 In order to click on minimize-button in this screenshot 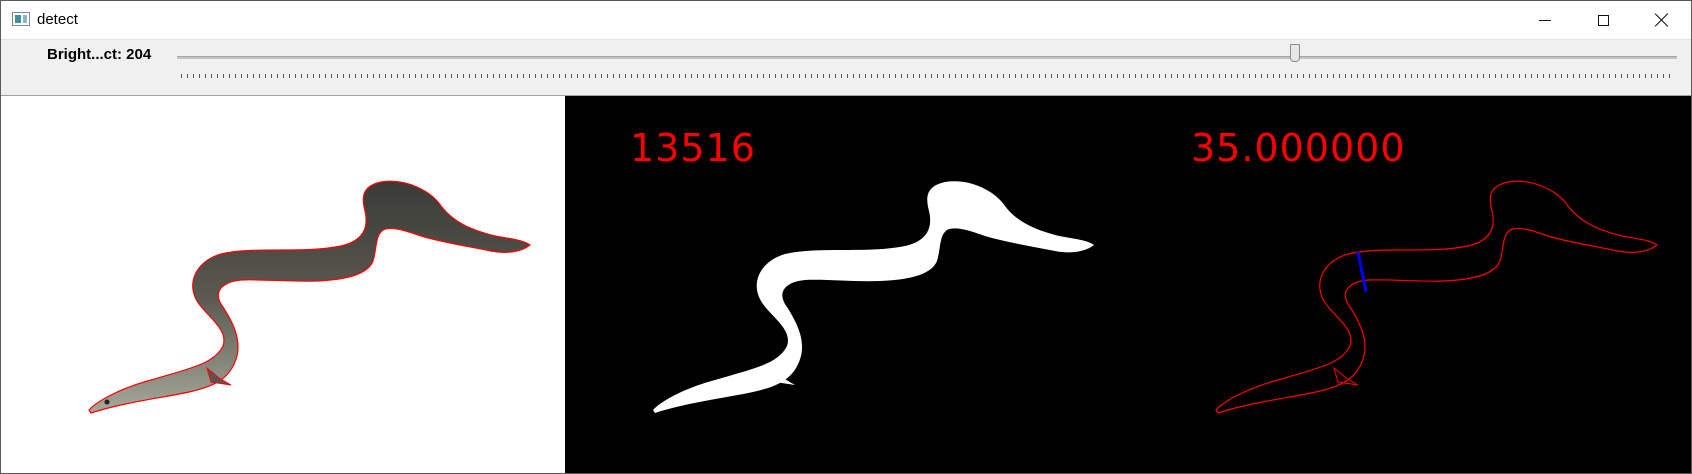, I will do `click(1545, 20)`.